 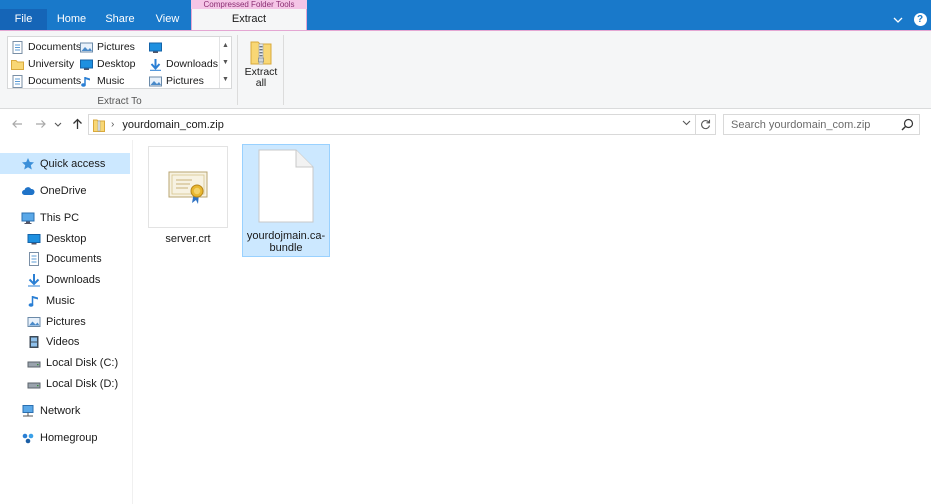 I want to click on folder-icon, so click(x=17, y=64).